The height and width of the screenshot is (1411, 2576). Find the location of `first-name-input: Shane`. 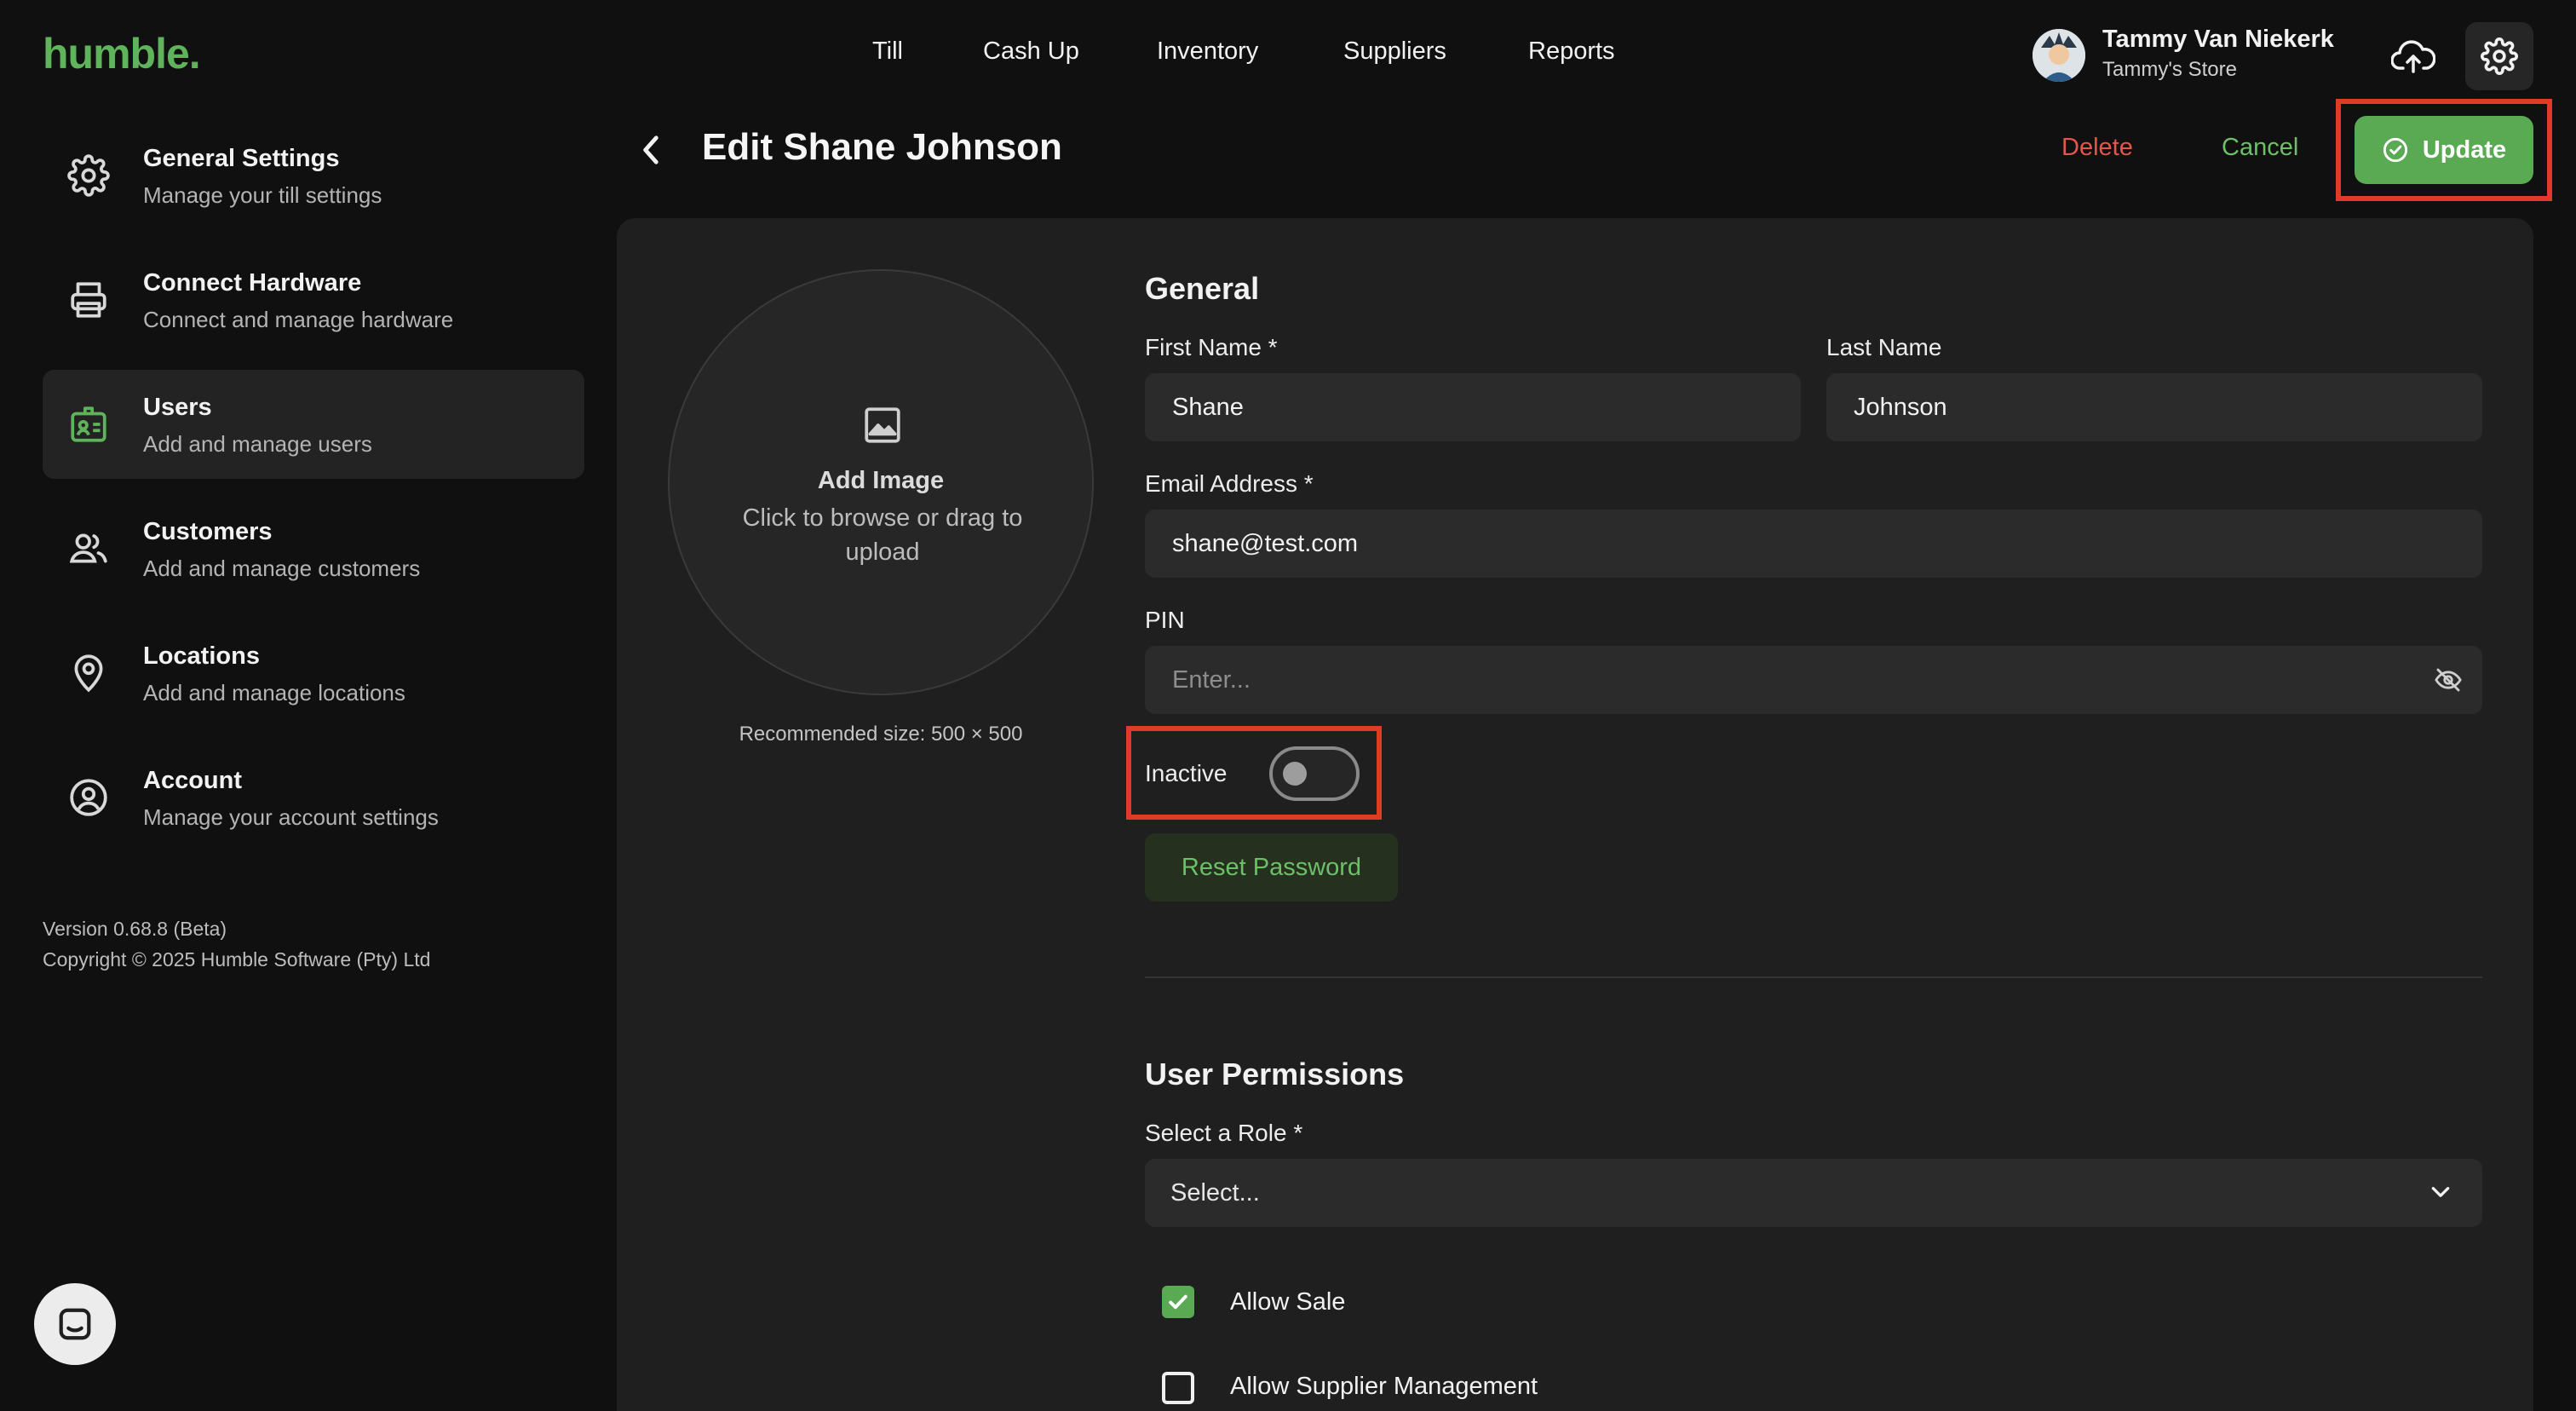

first-name-input: Shane is located at coordinates (1473, 407).